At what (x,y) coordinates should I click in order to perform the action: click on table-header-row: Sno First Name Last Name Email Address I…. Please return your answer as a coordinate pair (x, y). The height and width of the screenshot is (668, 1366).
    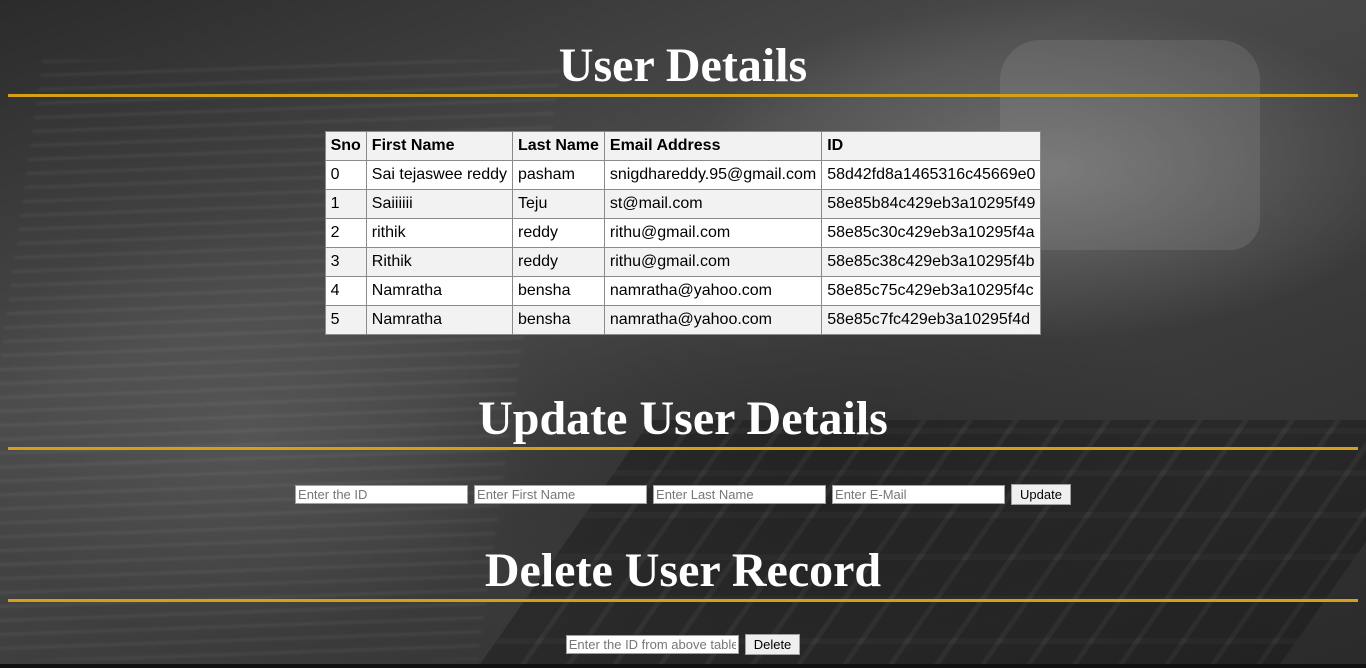
    Looking at the image, I should click on (683, 146).